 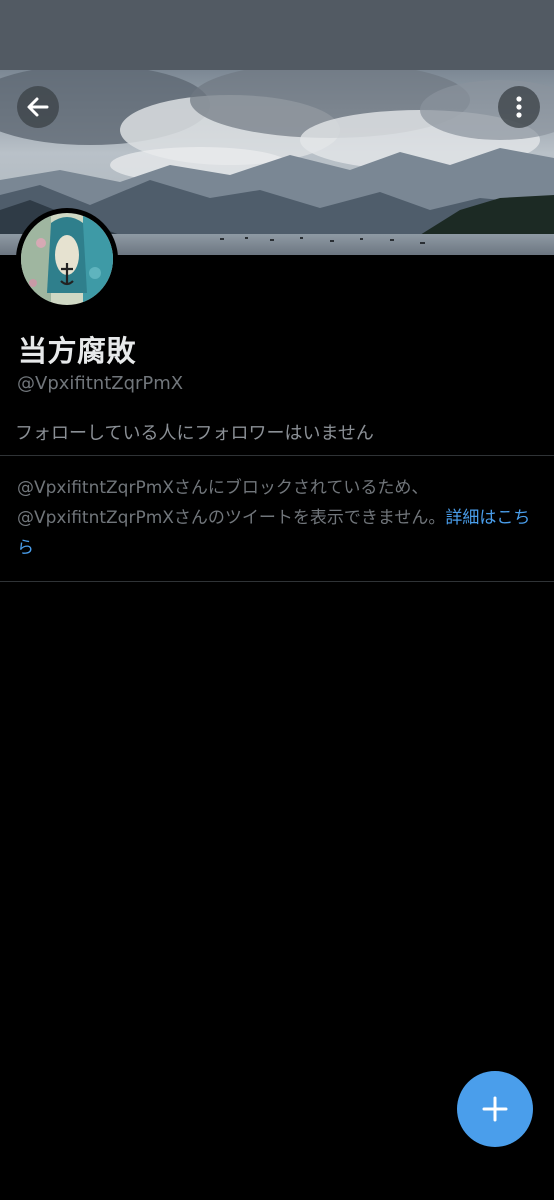 I want to click on back-button, so click(x=38, y=107).